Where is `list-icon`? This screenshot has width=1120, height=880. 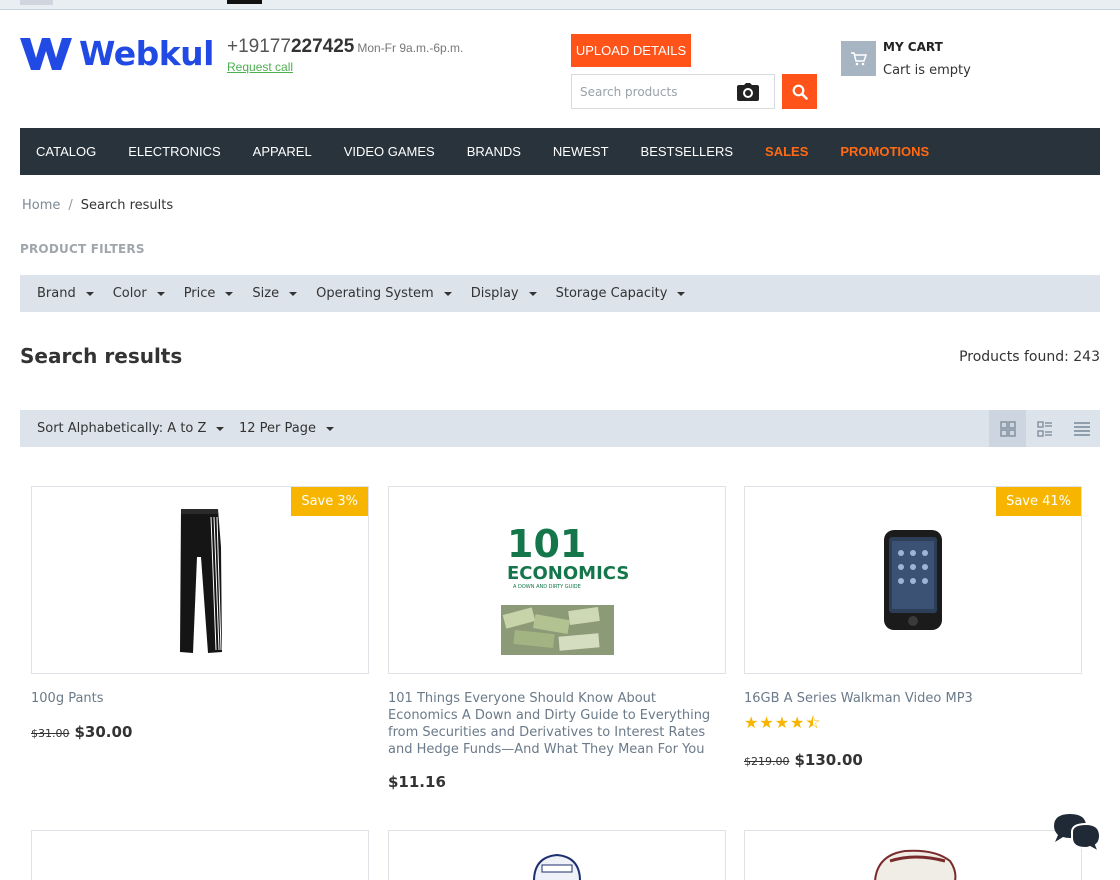
list-icon is located at coordinates (1044, 428).